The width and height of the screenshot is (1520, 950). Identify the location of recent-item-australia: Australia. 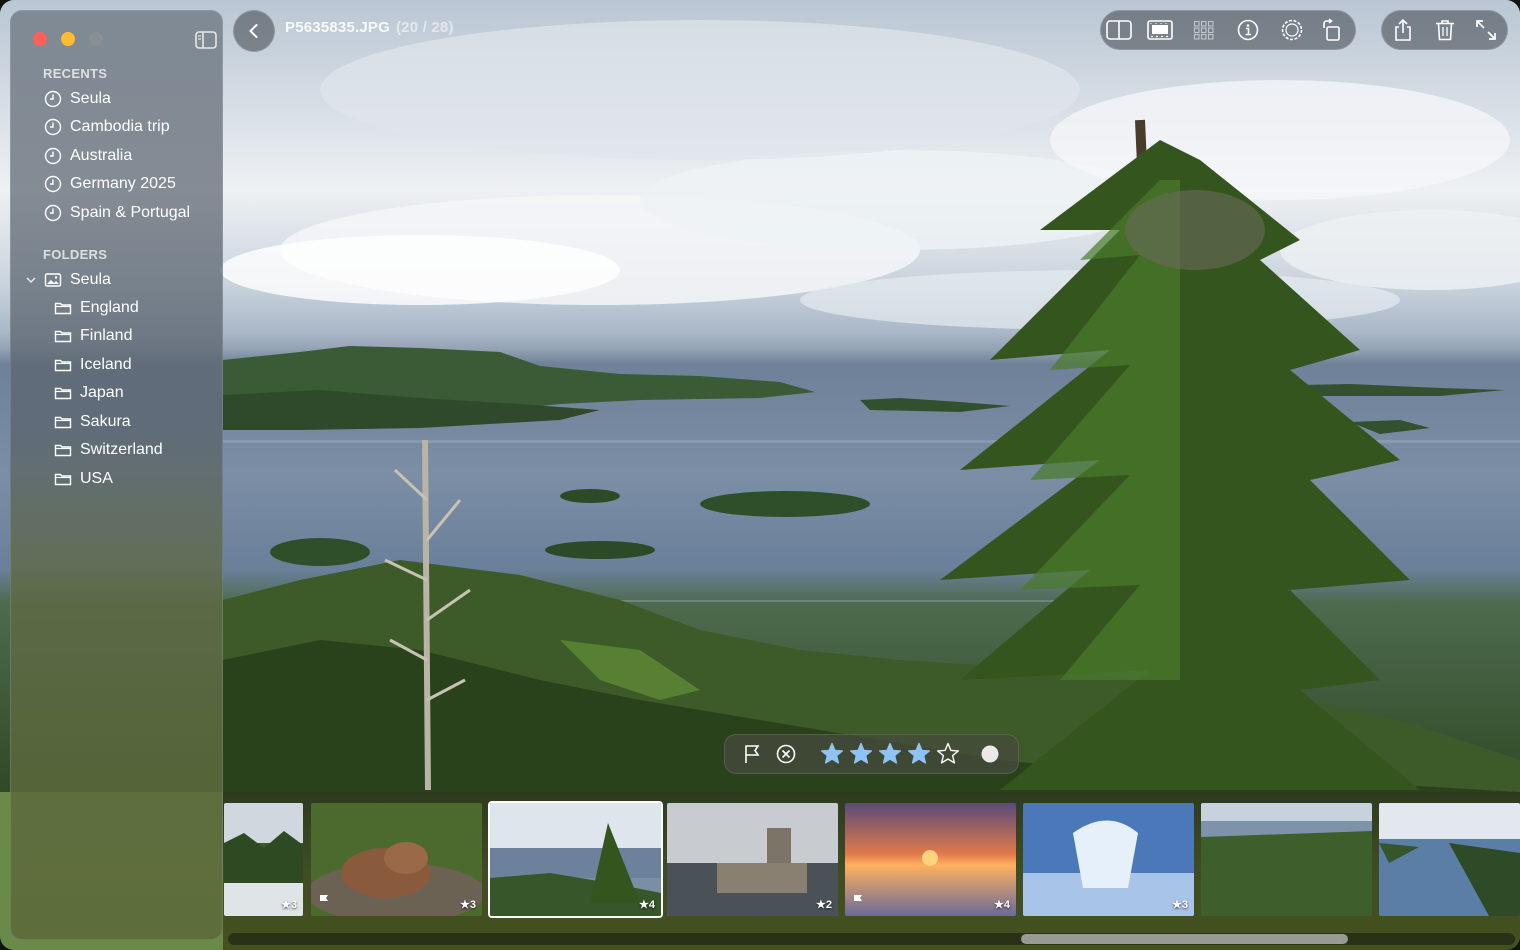
(88, 156).